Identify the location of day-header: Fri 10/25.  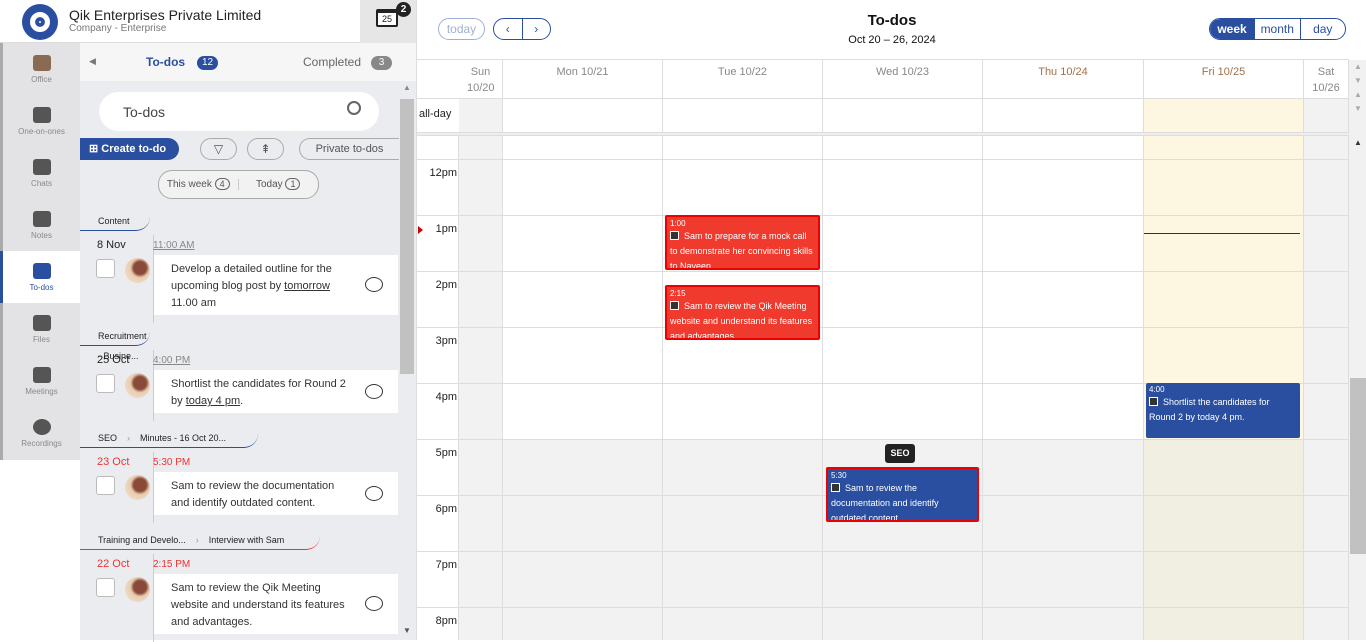
(1224, 79).